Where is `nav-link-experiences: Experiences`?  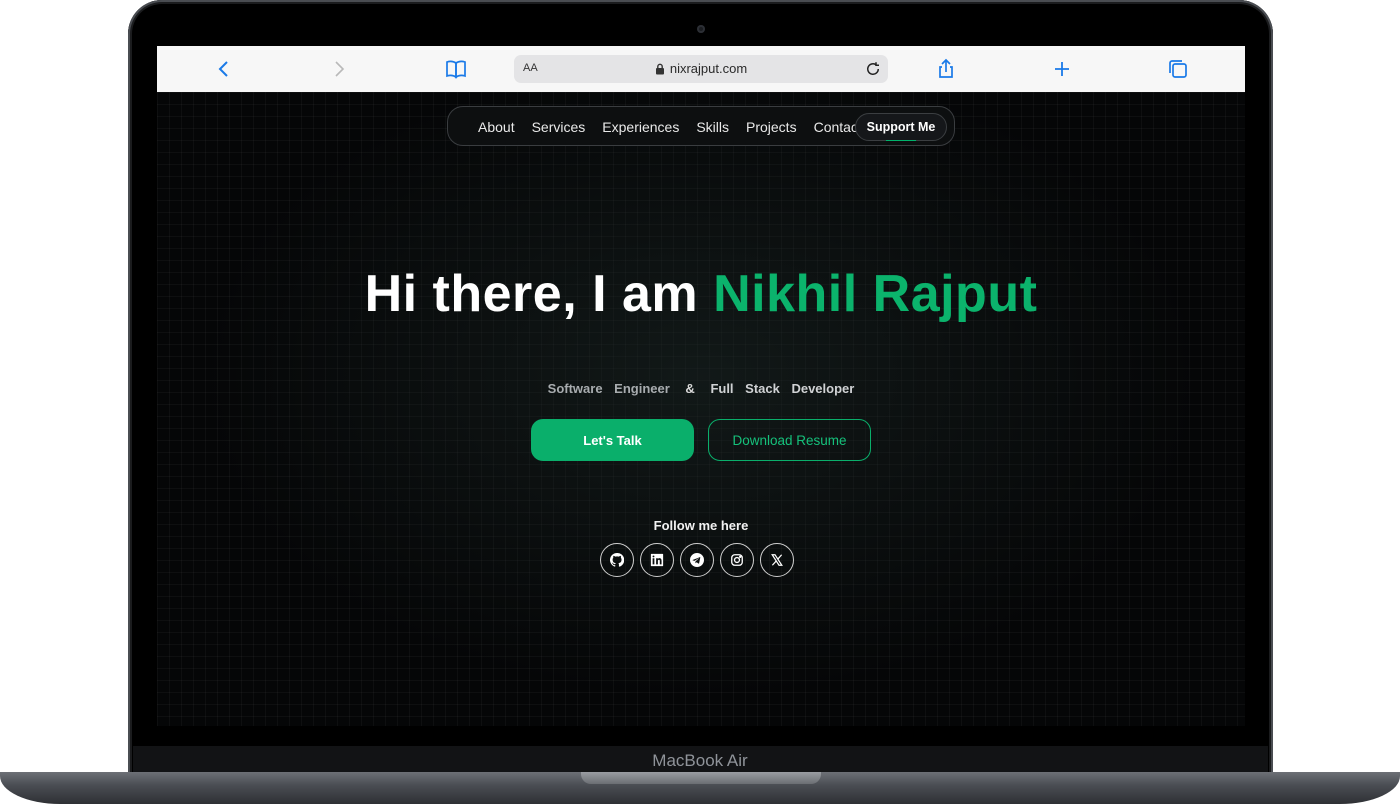
nav-link-experiences: Experiences is located at coordinates (640, 127).